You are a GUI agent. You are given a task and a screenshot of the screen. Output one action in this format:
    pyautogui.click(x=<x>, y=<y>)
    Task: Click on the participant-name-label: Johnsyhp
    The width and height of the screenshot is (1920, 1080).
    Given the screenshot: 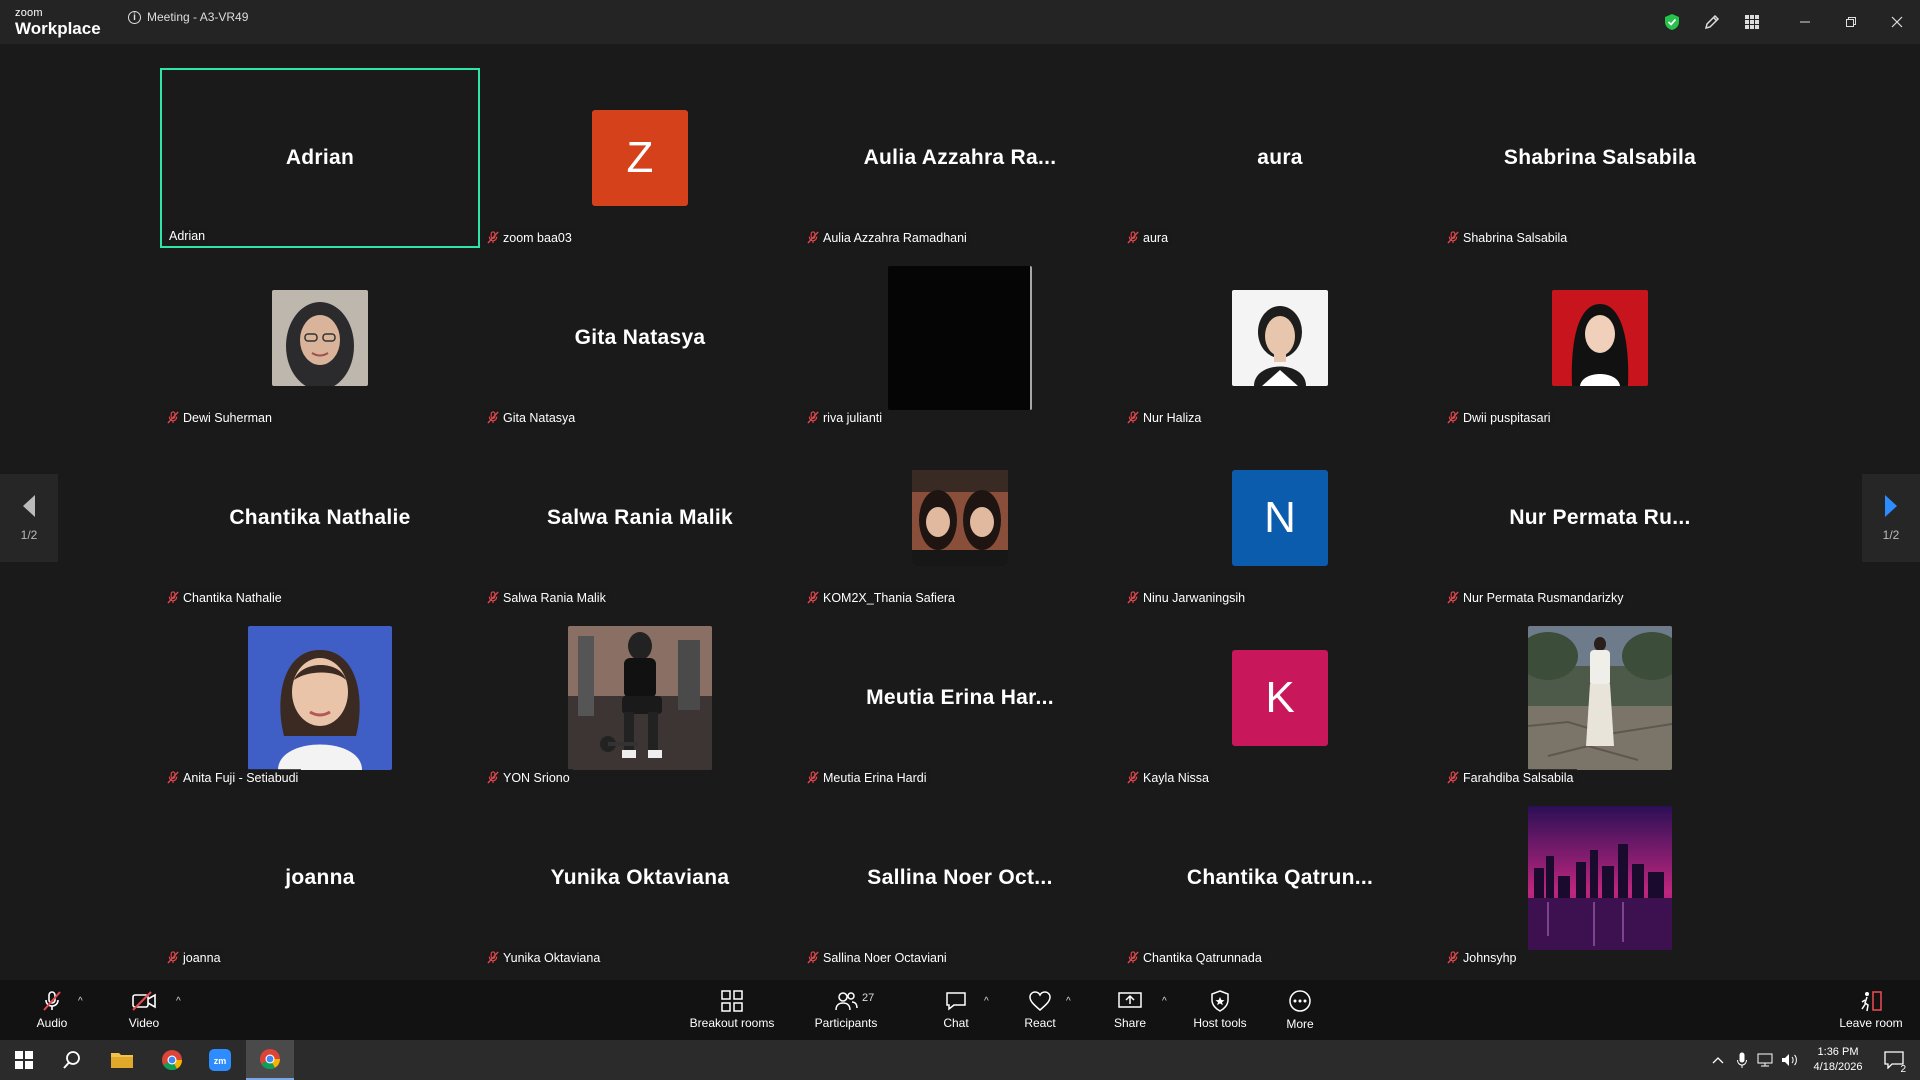 What is the action you would take?
    pyautogui.click(x=1482, y=957)
    